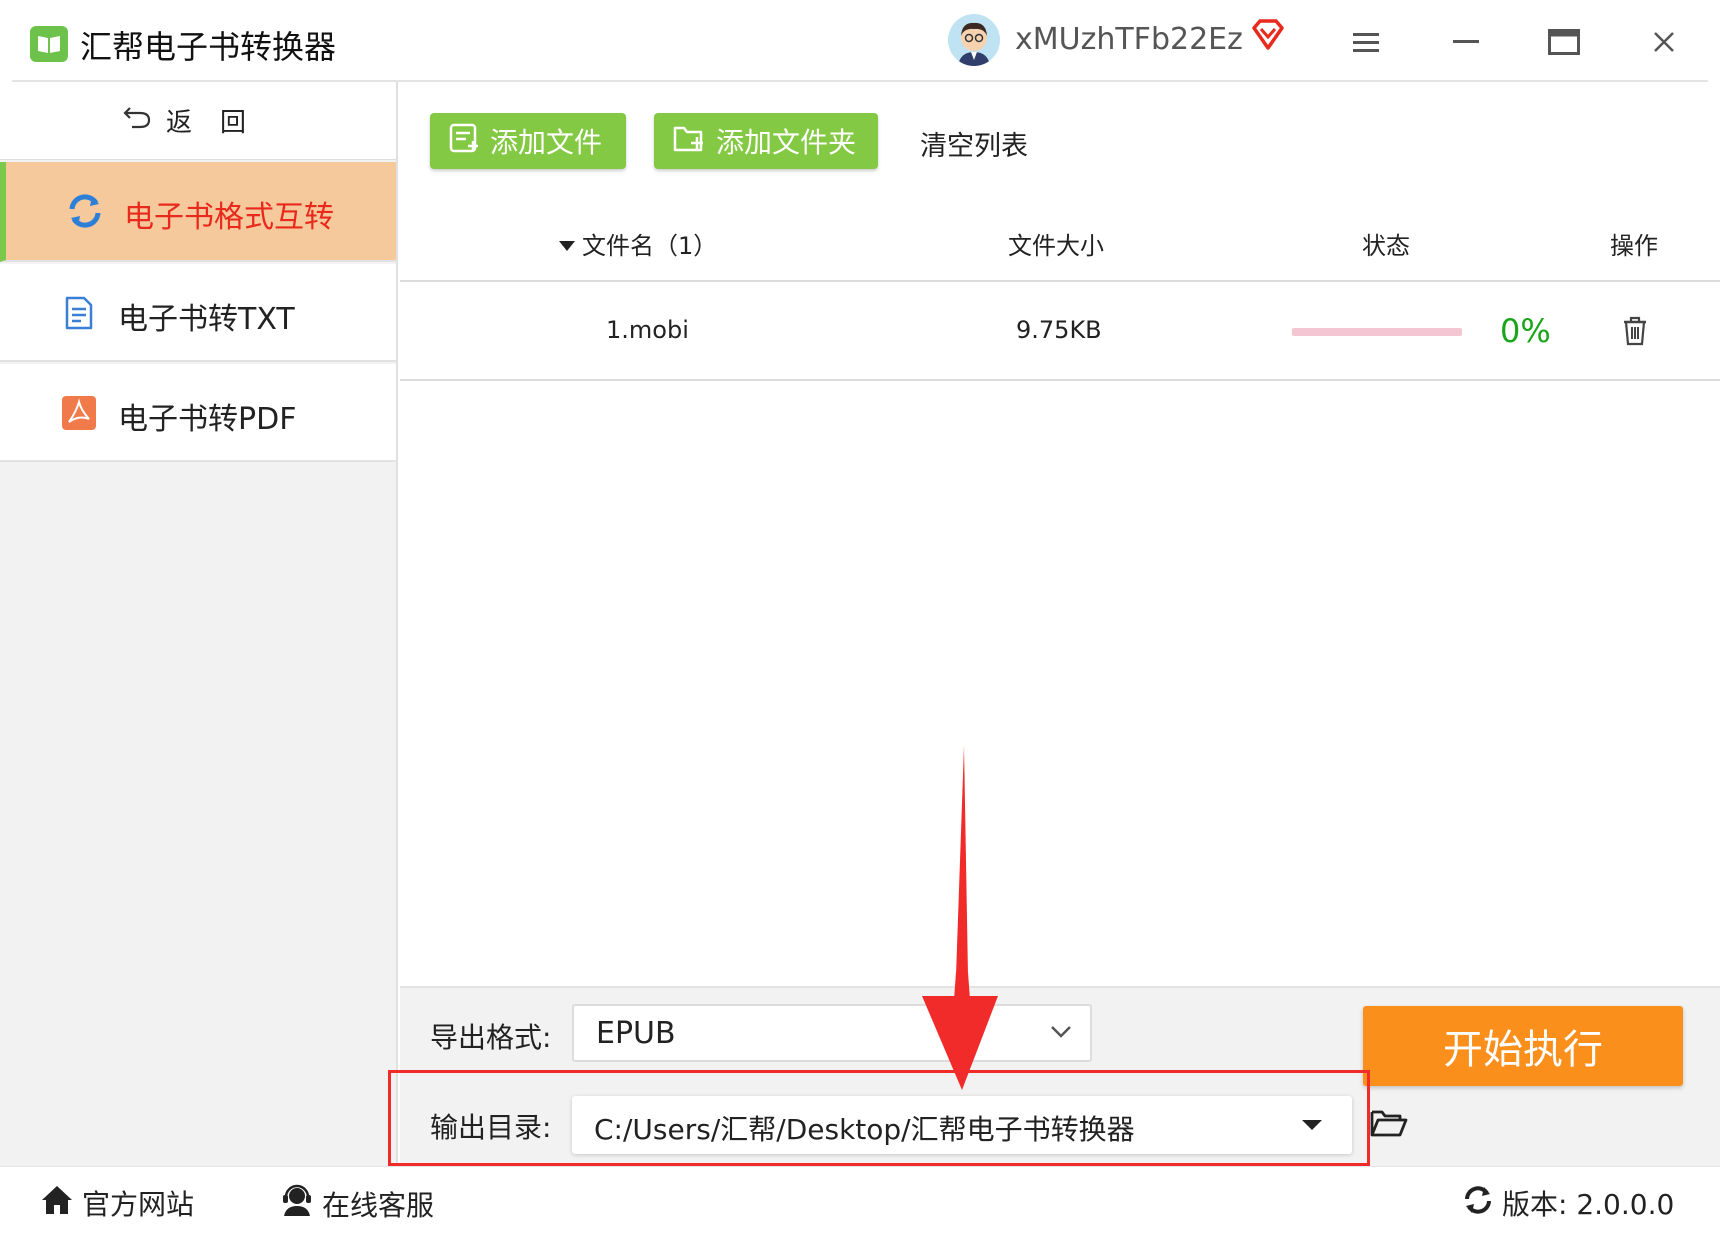 The width and height of the screenshot is (1720, 1234). Describe the element at coordinates (974, 40) in the screenshot. I see `avatar` at that location.